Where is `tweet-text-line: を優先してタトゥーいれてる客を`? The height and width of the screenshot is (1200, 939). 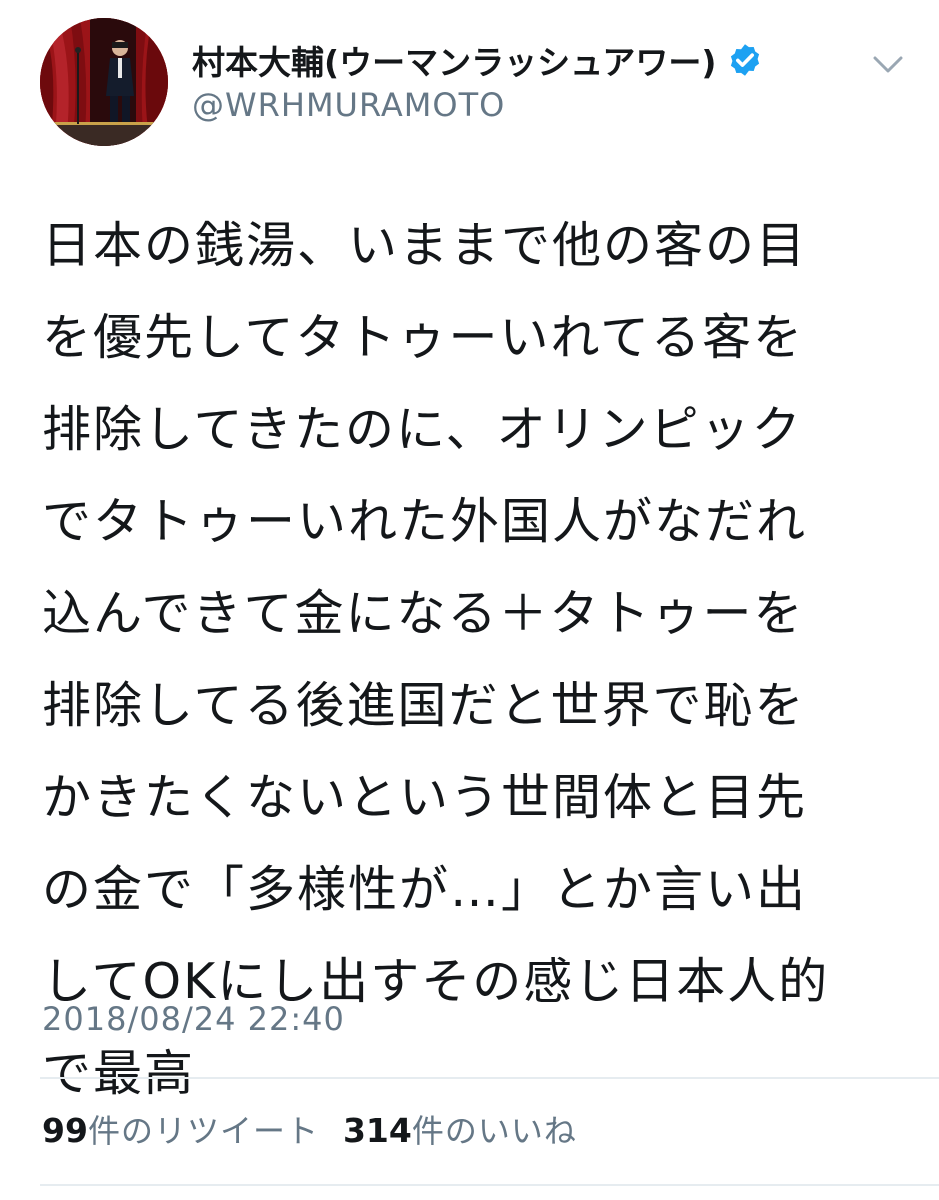
tweet-text-line: を優先してタトゥーいれてる客を is located at coordinates (423, 337).